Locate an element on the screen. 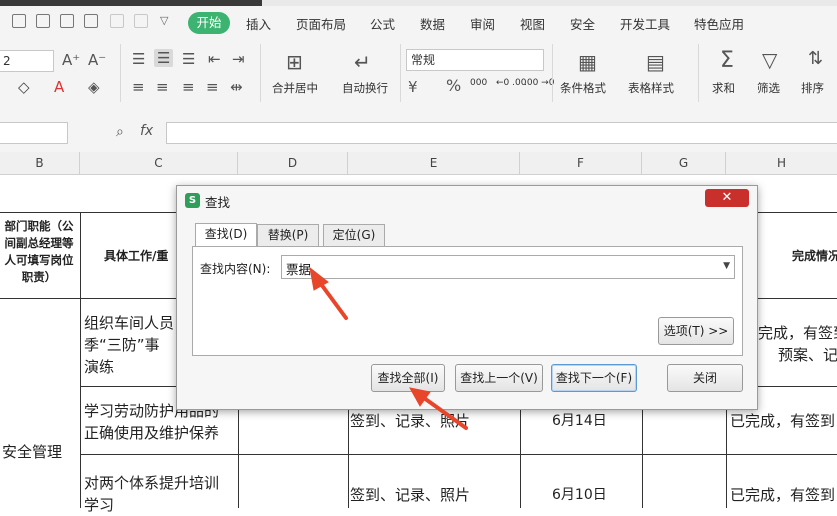  arrow-to-find-all is located at coordinates (445, 413).